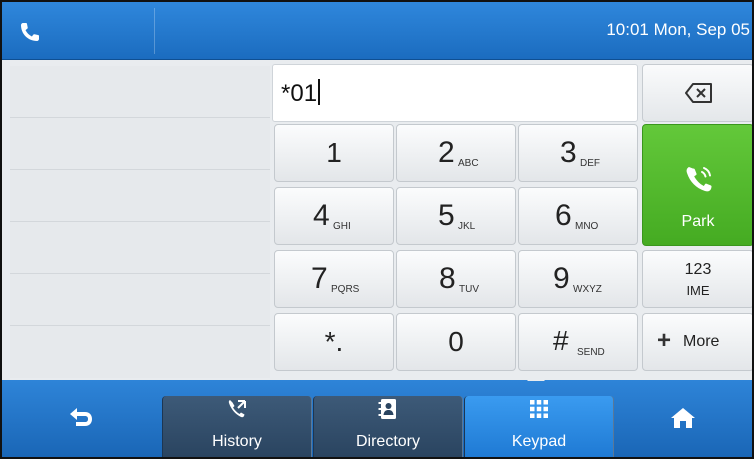 The height and width of the screenshot is (459, 754). What do you see at coordinates (237, 409) in the screenshot?
I see `history-icon` at bounding box center [237, 409].